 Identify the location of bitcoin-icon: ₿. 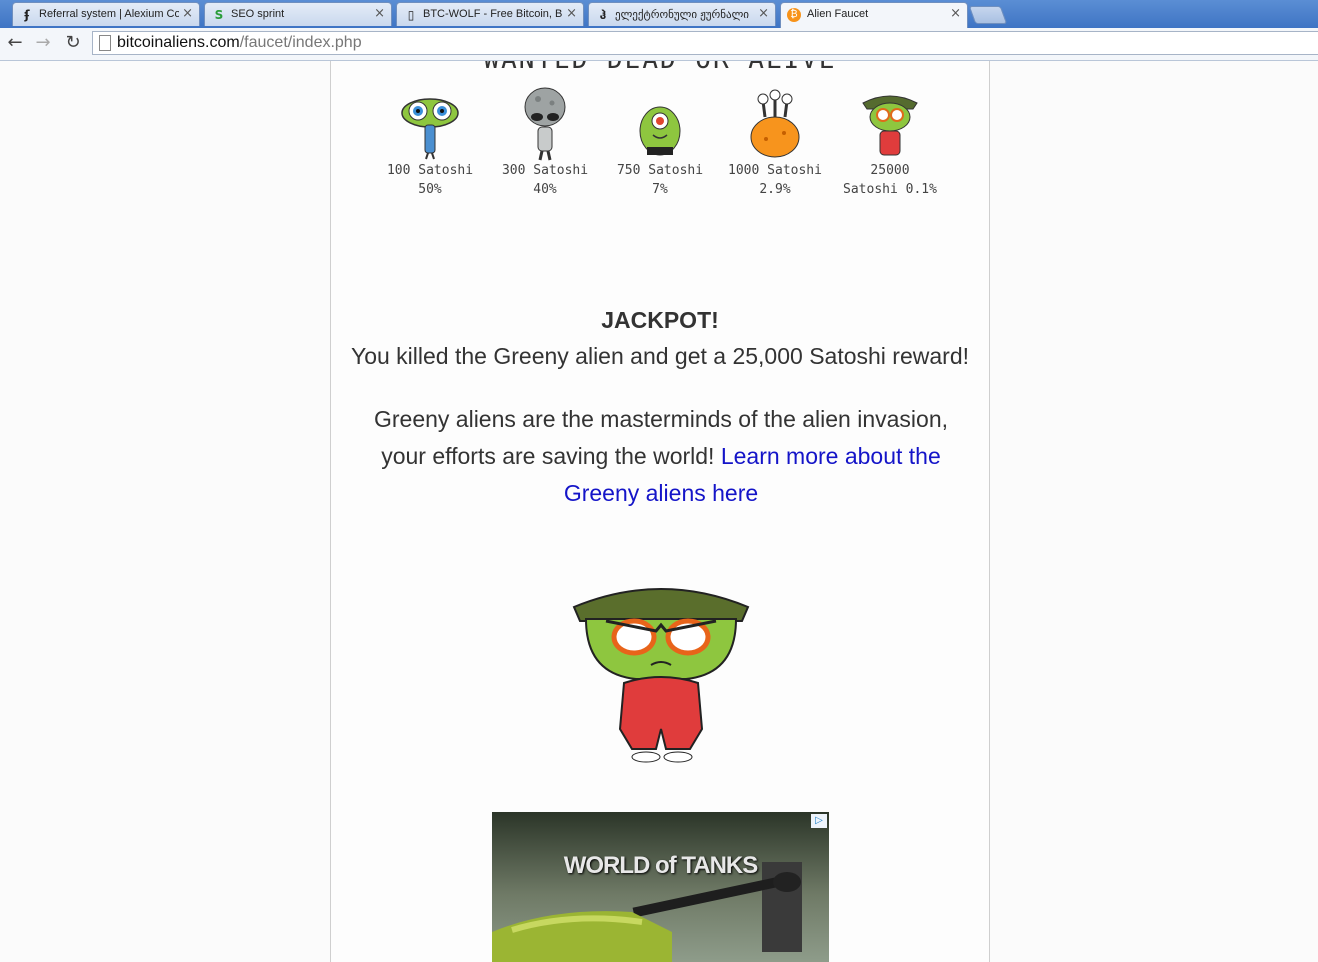
(794, 15).